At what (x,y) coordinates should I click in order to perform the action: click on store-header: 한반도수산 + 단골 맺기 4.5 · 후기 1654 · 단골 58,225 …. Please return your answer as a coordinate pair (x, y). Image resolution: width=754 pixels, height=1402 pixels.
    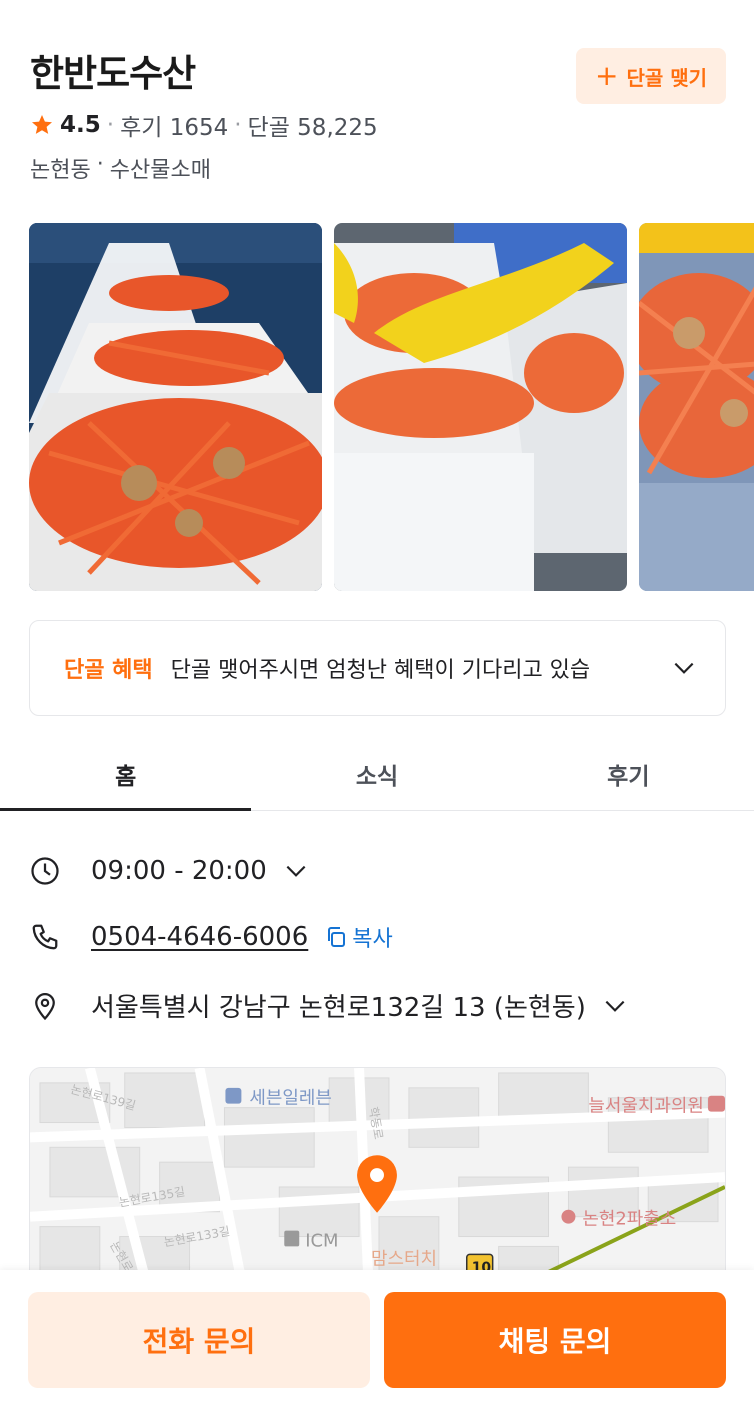
    Looking at the image, I should click on (378, 116).